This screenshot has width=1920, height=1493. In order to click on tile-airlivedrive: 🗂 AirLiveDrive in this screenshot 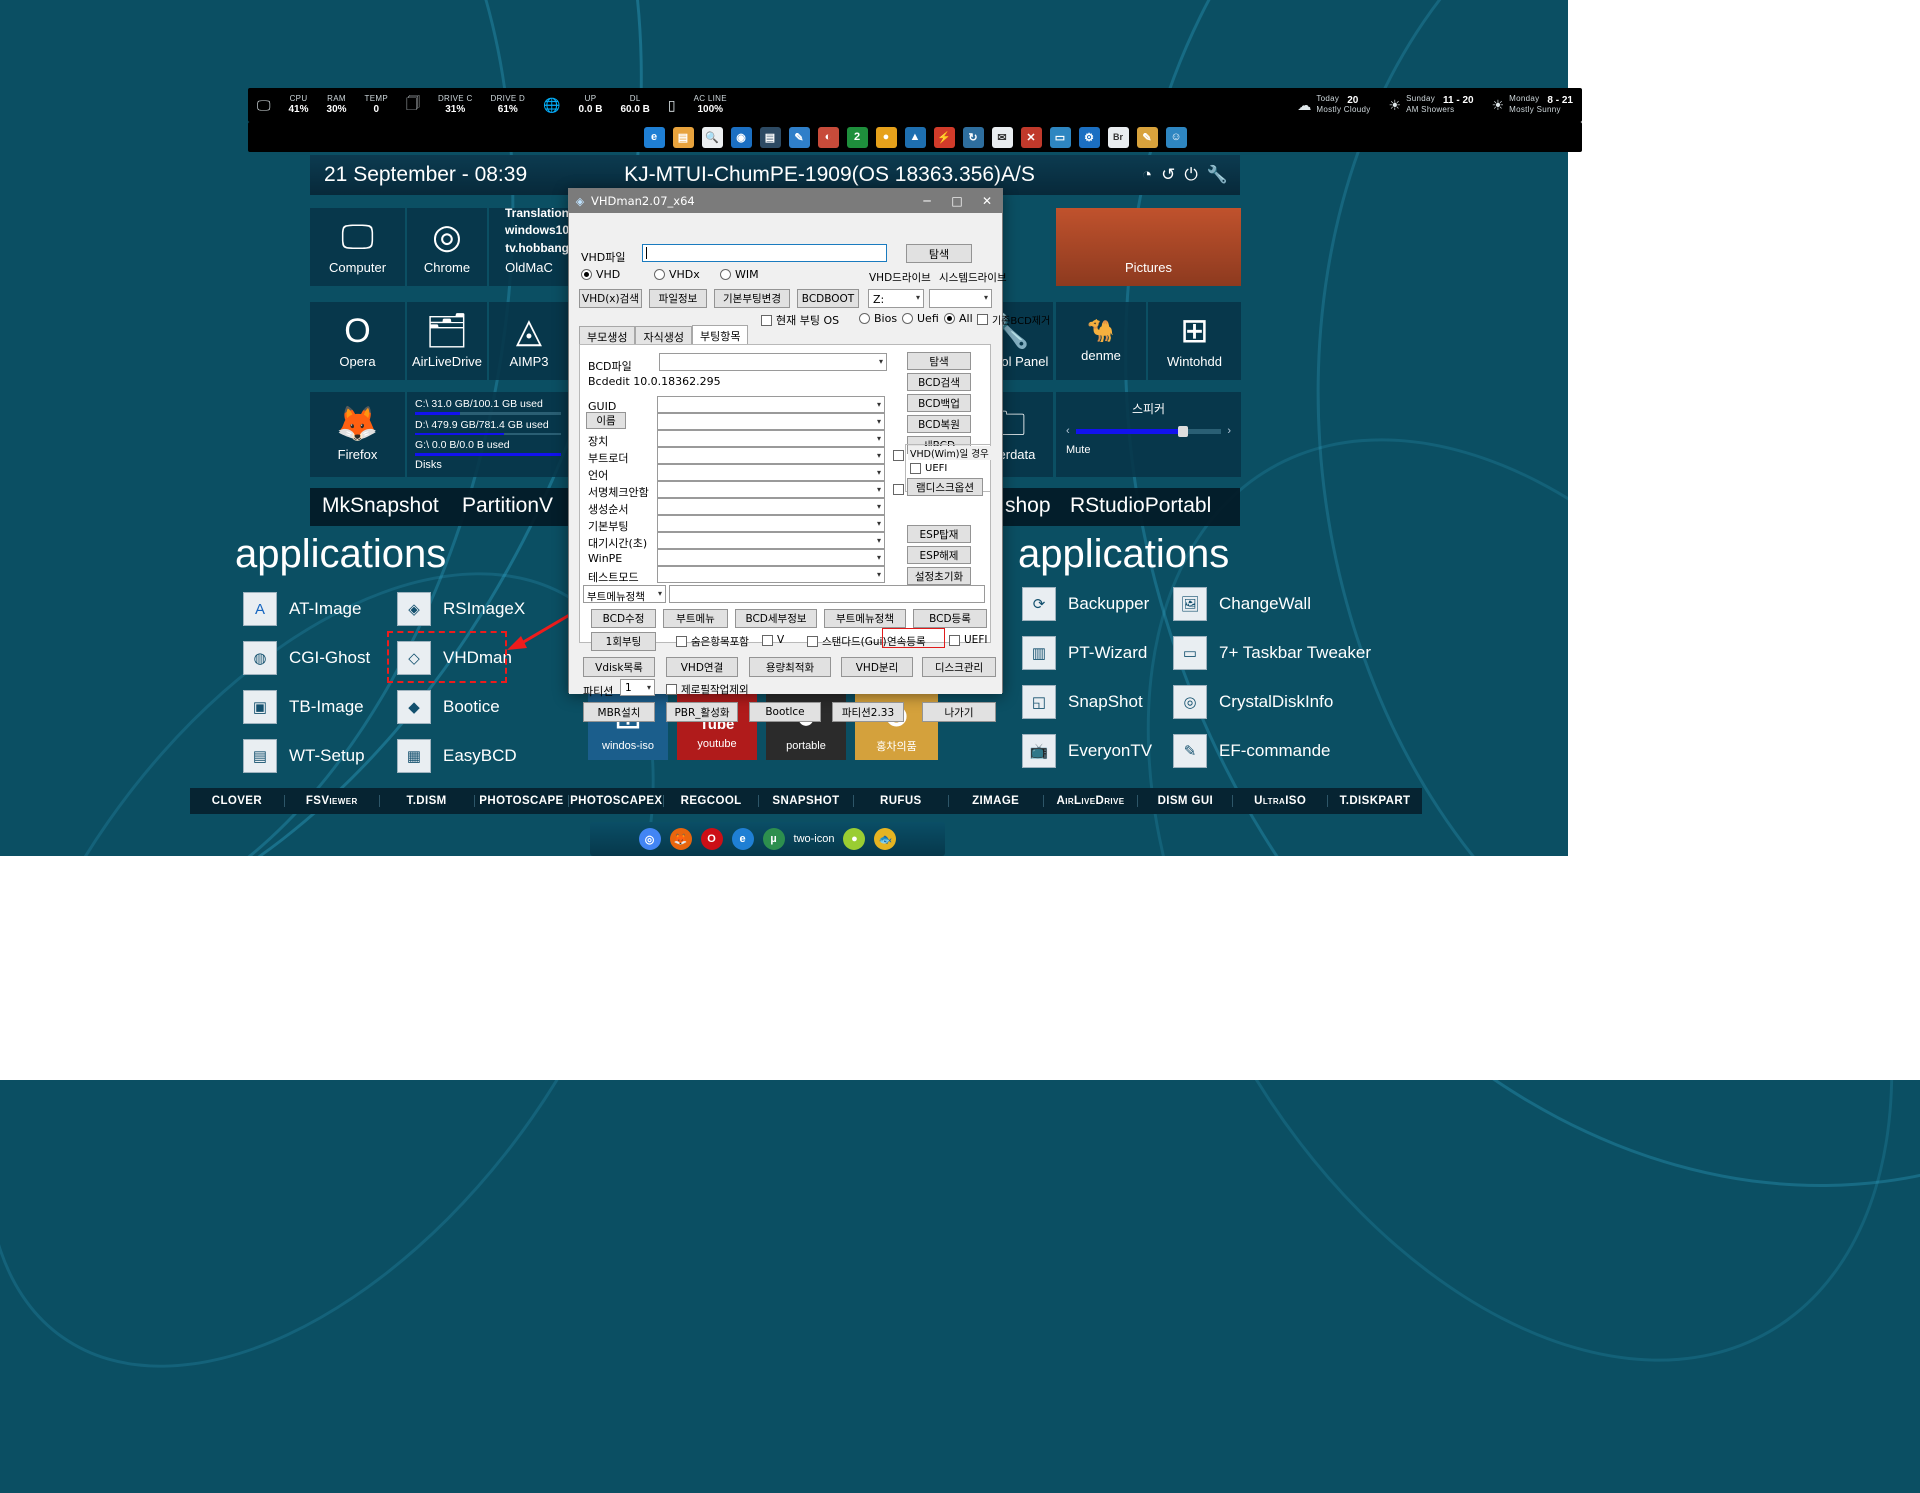, I will do `click(447, 341)`.